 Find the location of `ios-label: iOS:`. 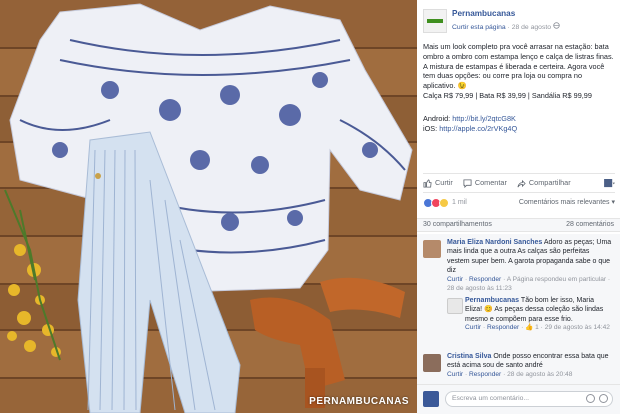

ios-label: iOS: is located at coordinates (430, 128).